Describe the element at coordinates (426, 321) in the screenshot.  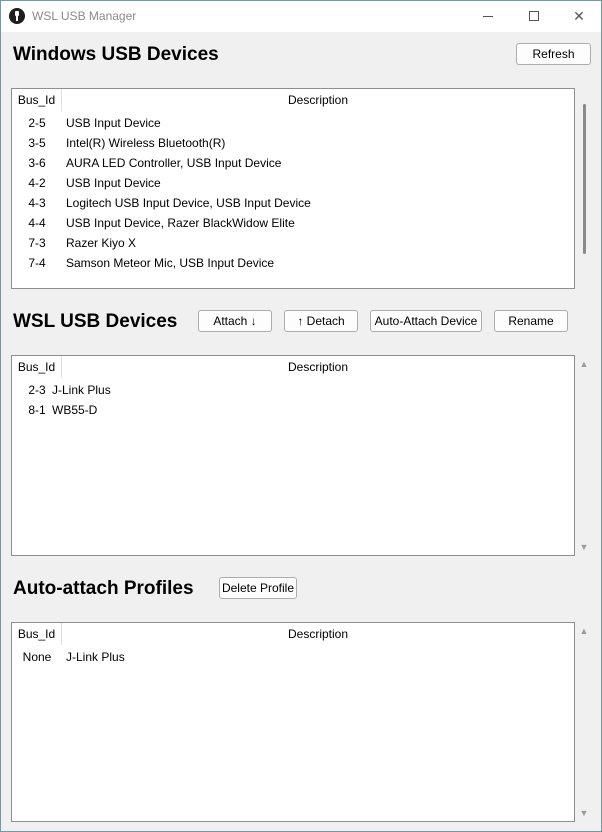
I see `auto-attach-device-button: Auto-Attach Device` at that location.